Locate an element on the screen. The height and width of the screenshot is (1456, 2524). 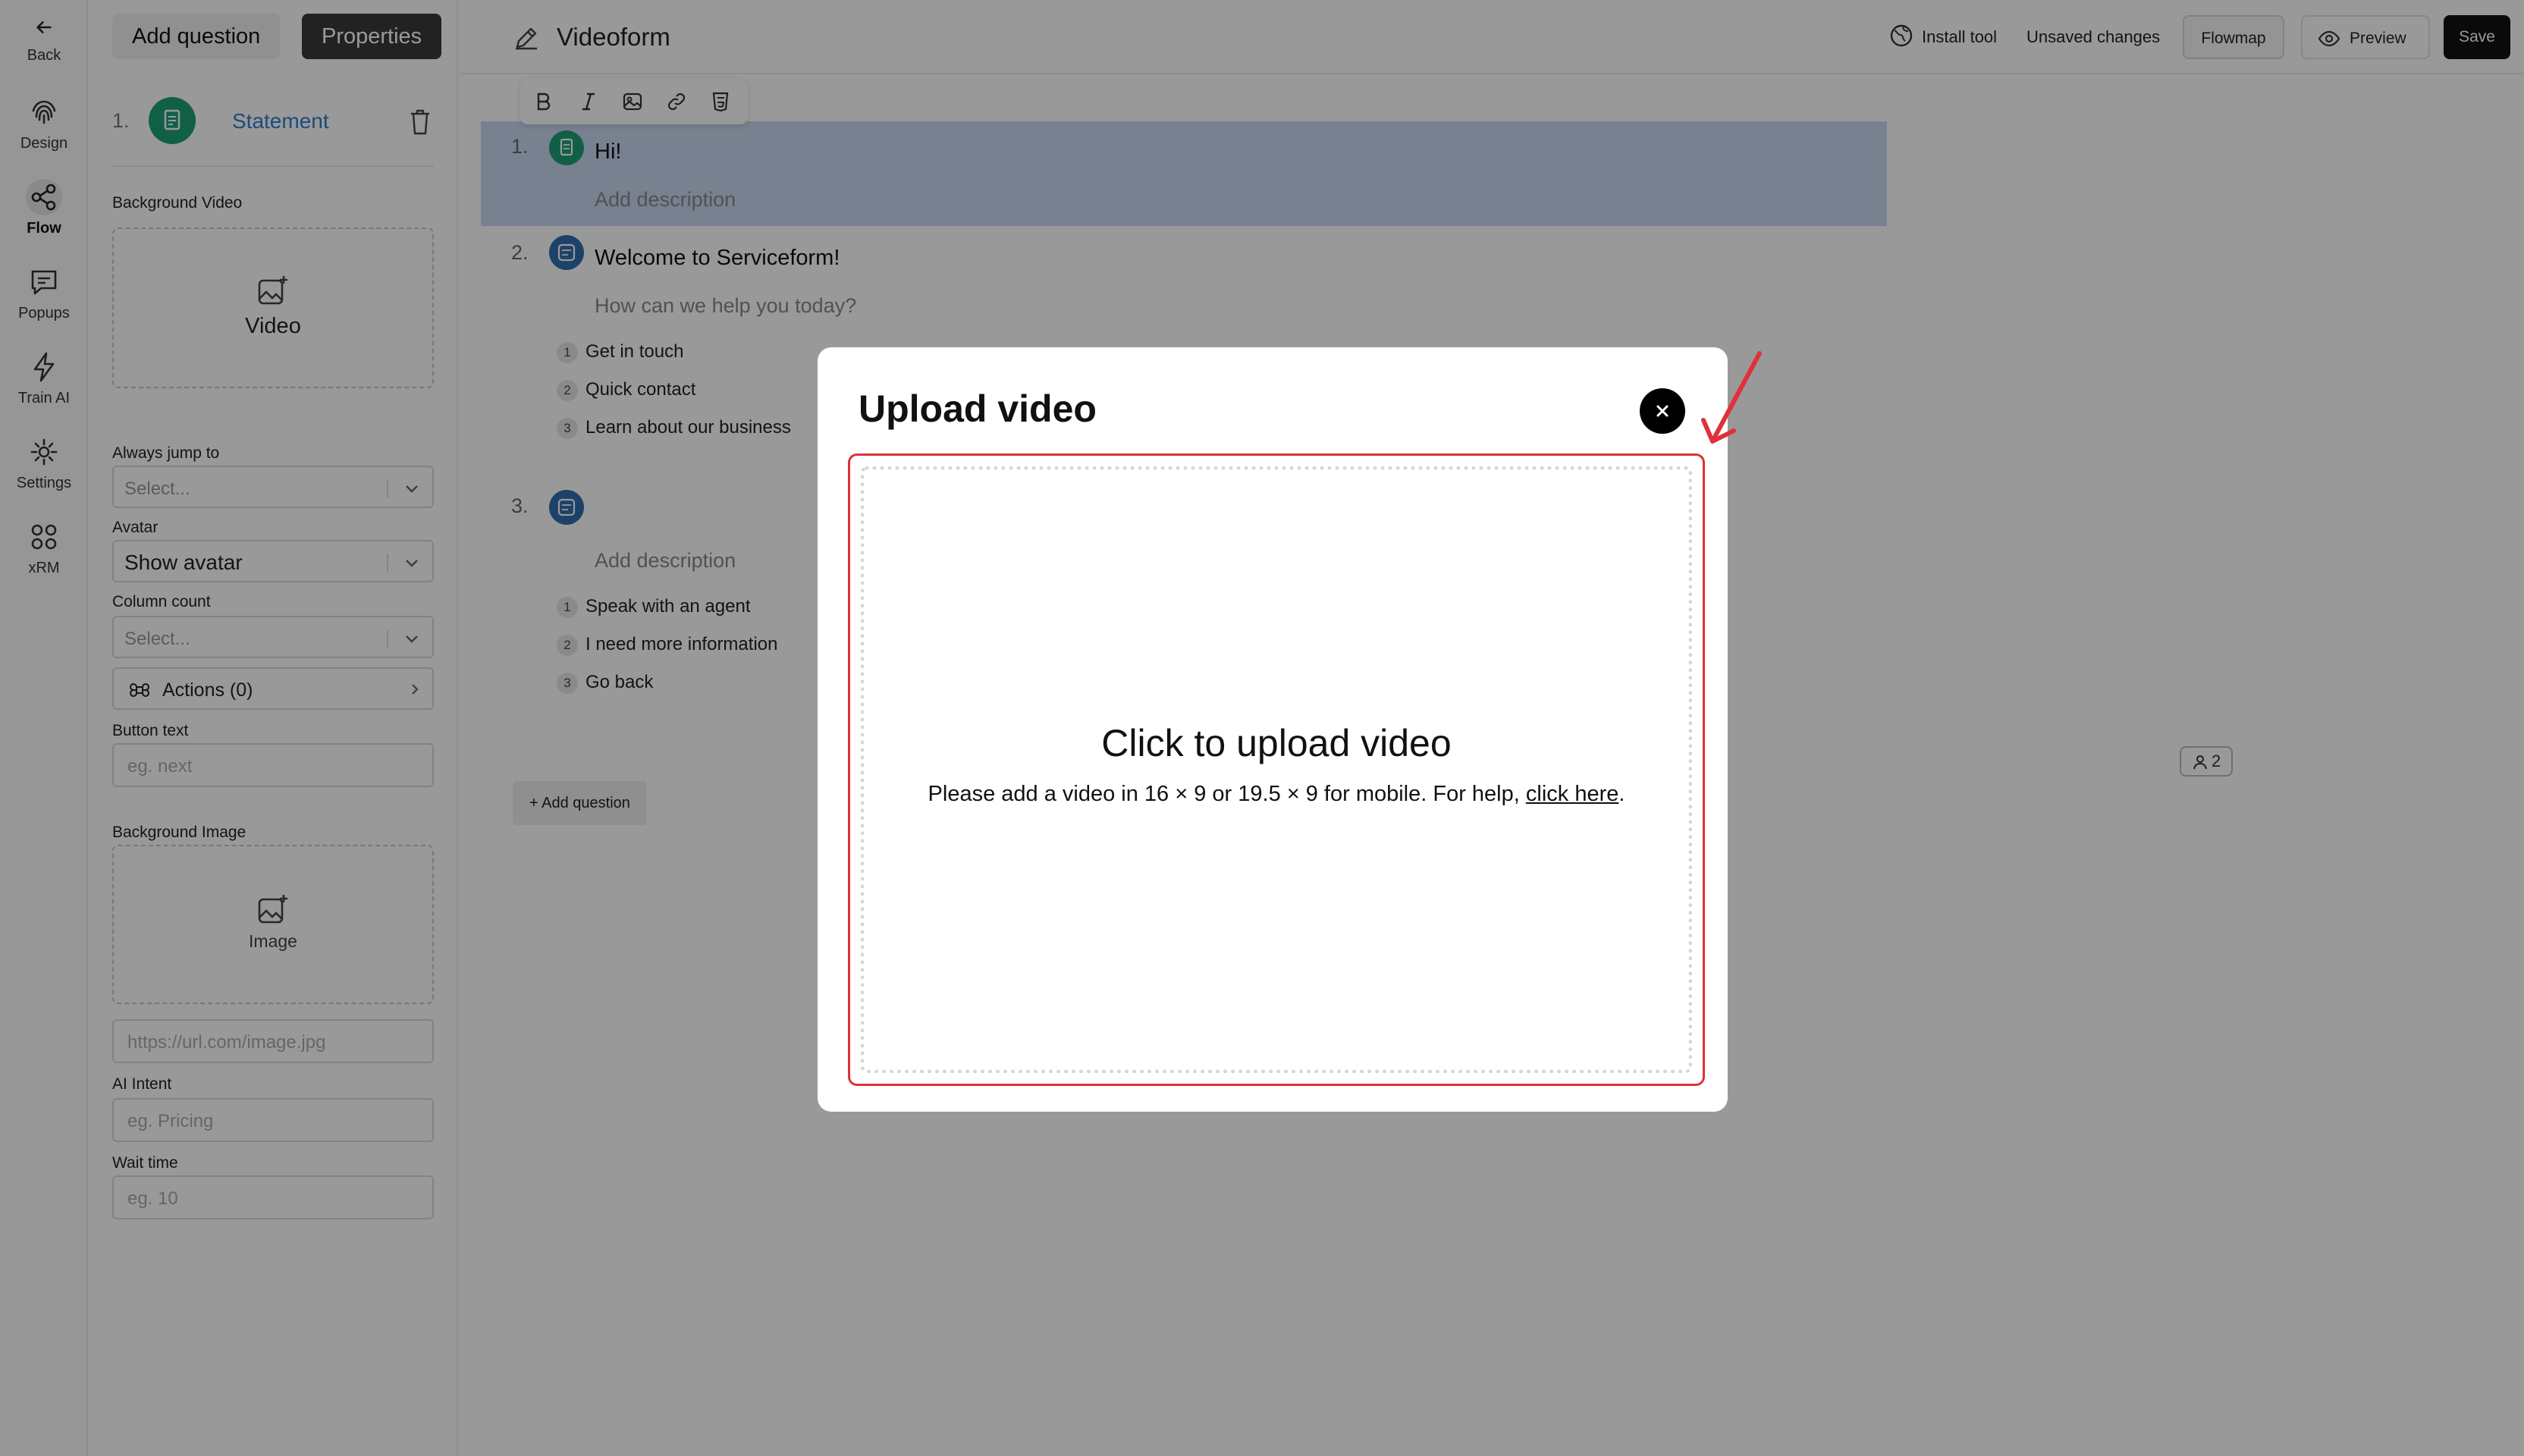
dropzone-dotted-border is located at coordinates (1277, 769).